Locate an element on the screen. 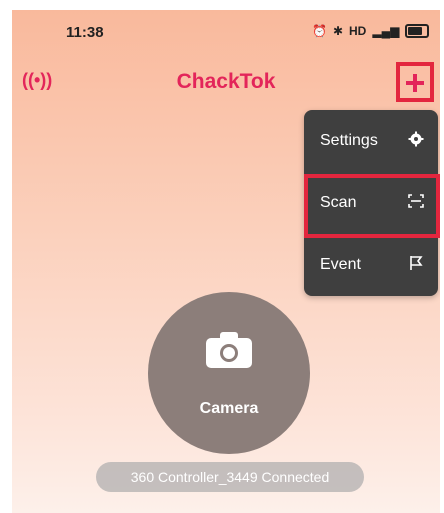 The width and height of the screenshot is (444, 513). alarm-icon: ⏰ is located at coordinates (319, 31).